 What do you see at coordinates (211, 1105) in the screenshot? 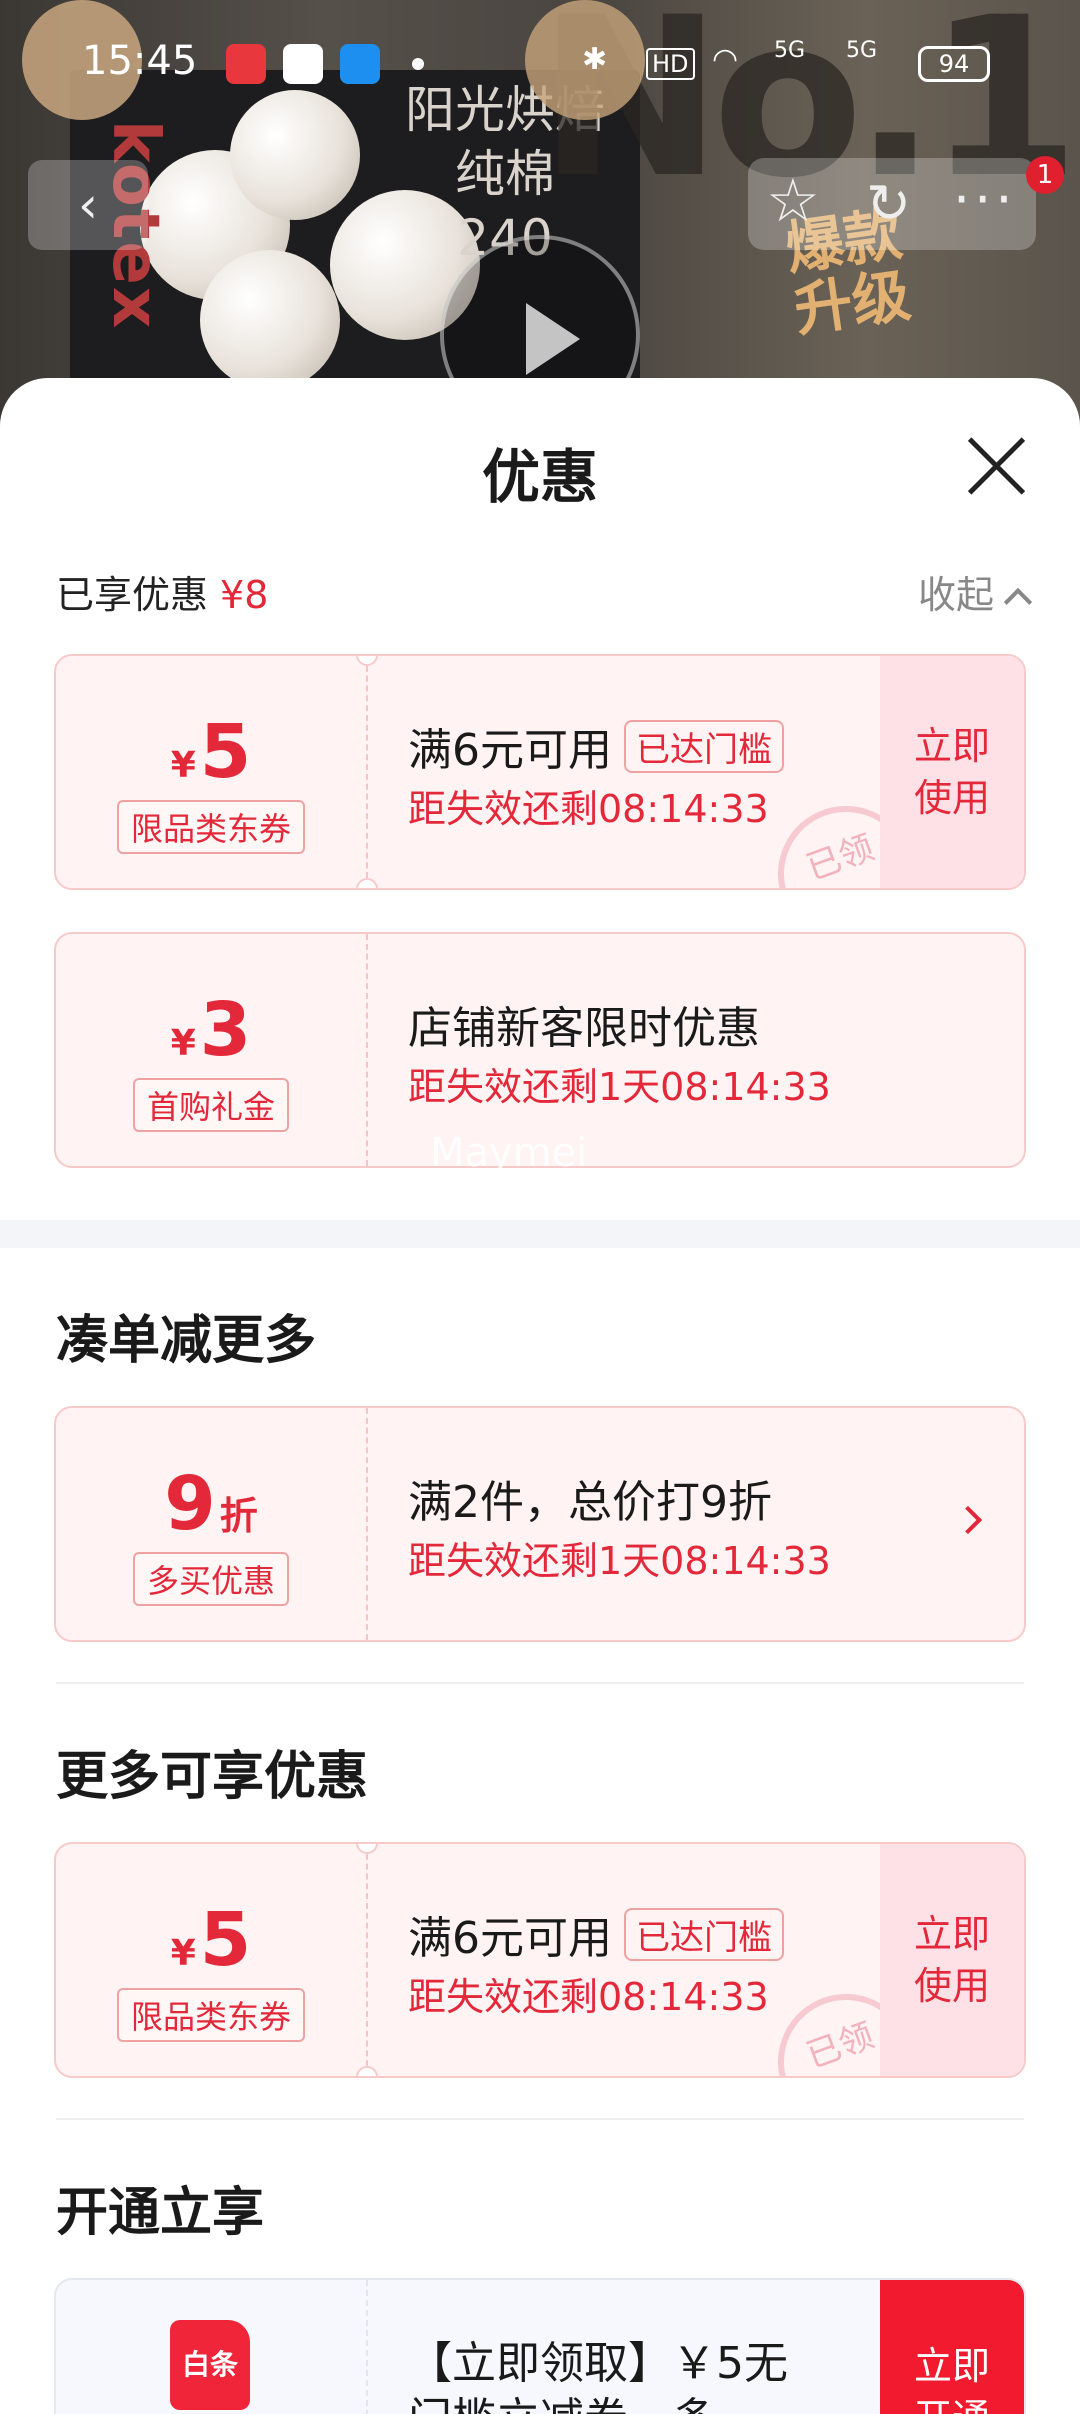
I see `coupon-tag: 首购礼金` at bounding box center [211, 1105].